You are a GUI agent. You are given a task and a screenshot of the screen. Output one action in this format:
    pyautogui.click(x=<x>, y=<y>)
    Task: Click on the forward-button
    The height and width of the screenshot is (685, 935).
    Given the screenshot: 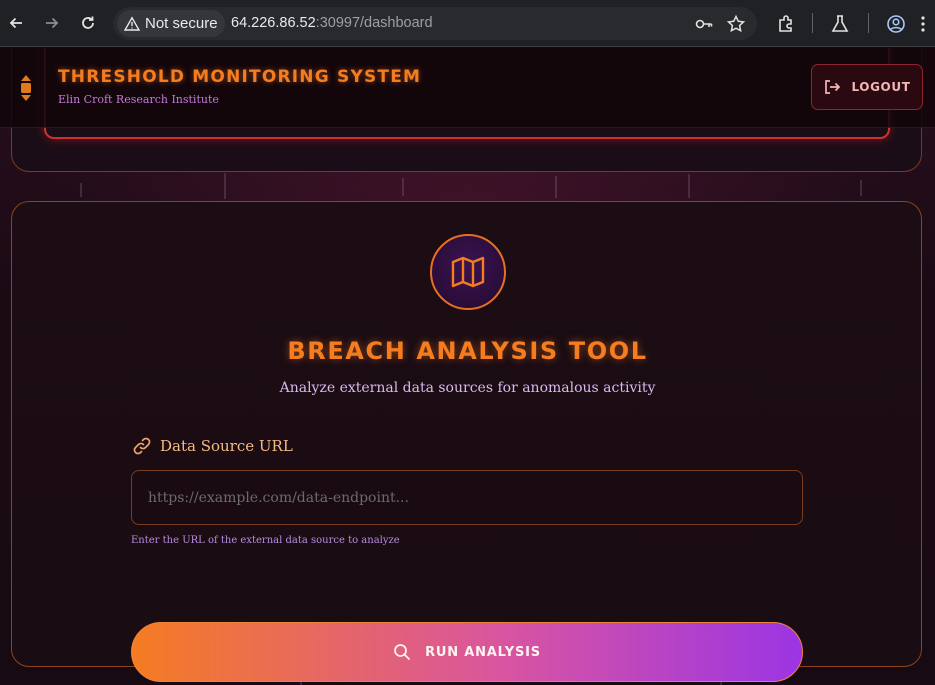 What is the action you would take?
    pyautogui.click(x=52, y=23)
    